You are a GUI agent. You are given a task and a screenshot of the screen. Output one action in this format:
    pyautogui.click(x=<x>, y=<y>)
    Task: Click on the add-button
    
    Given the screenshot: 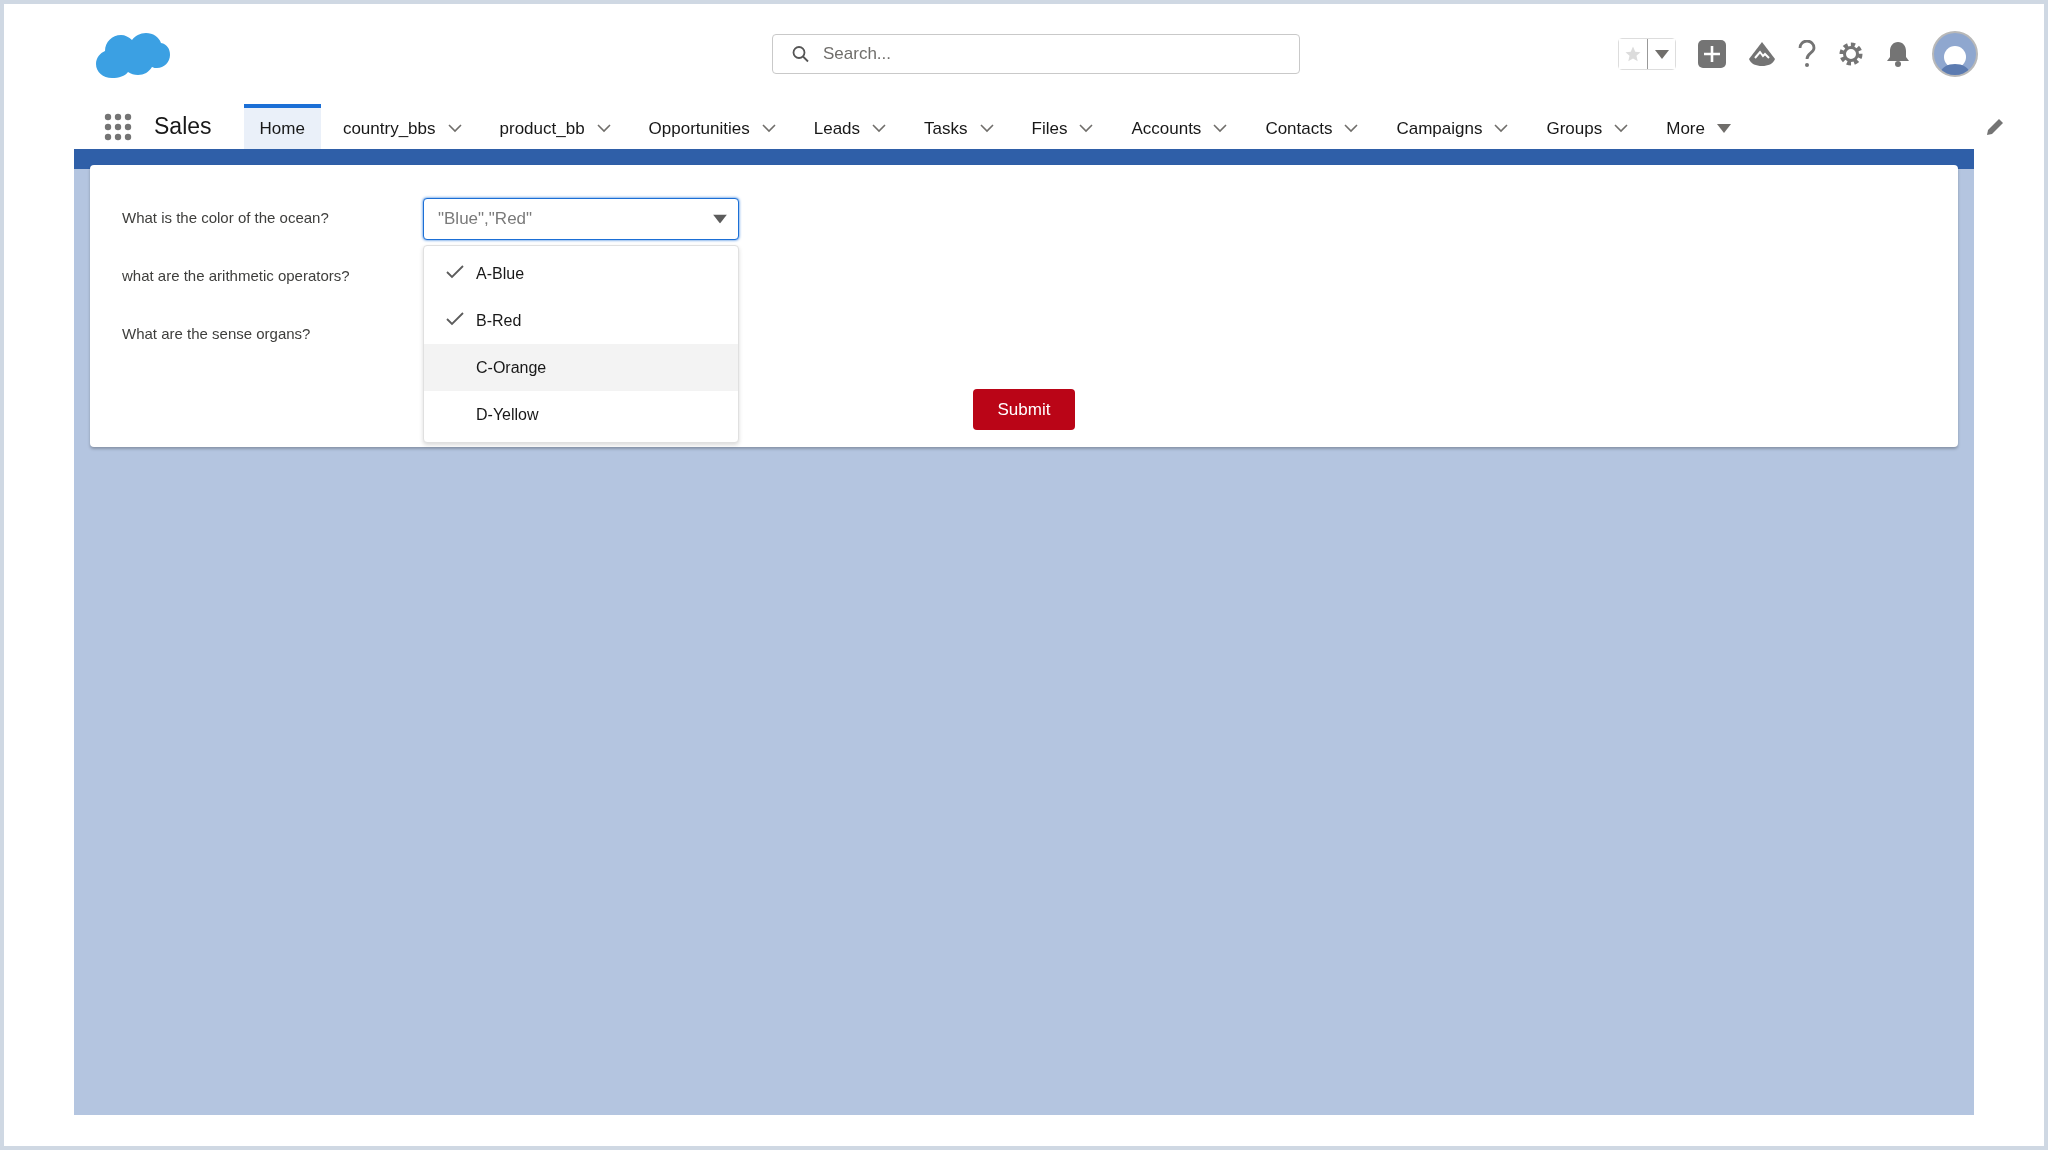 What is the action you would take?
    pyautogui.click(x=1712, y=54)
    